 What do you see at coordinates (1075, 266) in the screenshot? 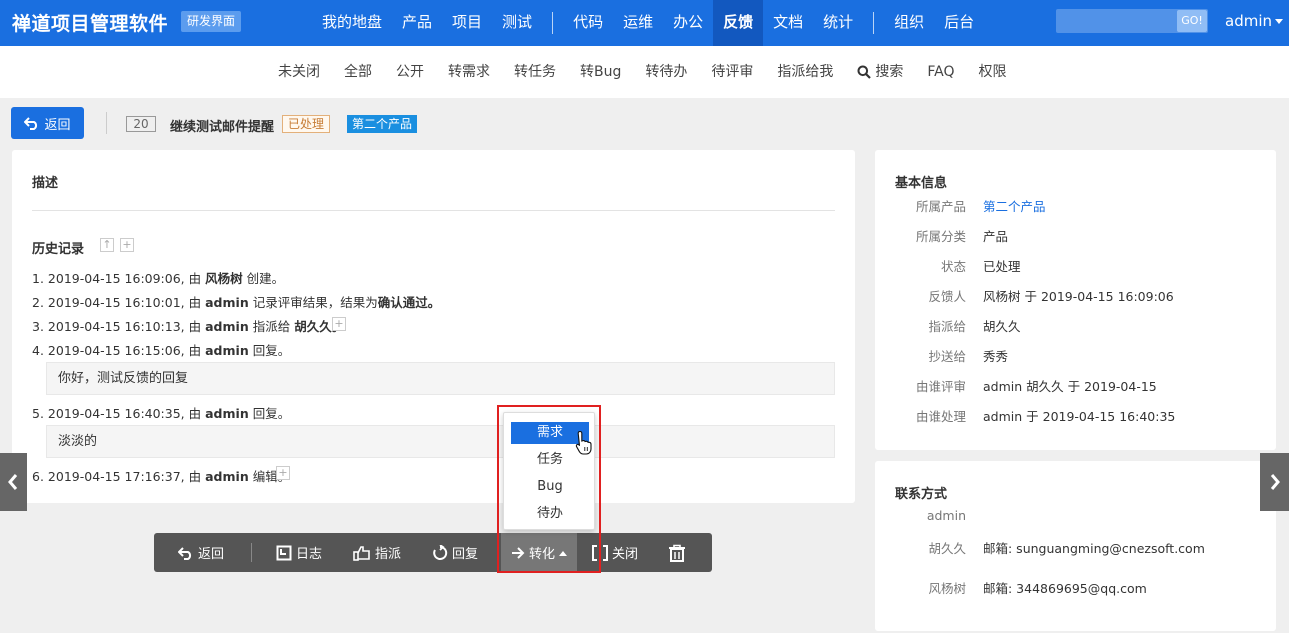
I see `info-row: 状态 已处理` at bounding box center [1075, 266].